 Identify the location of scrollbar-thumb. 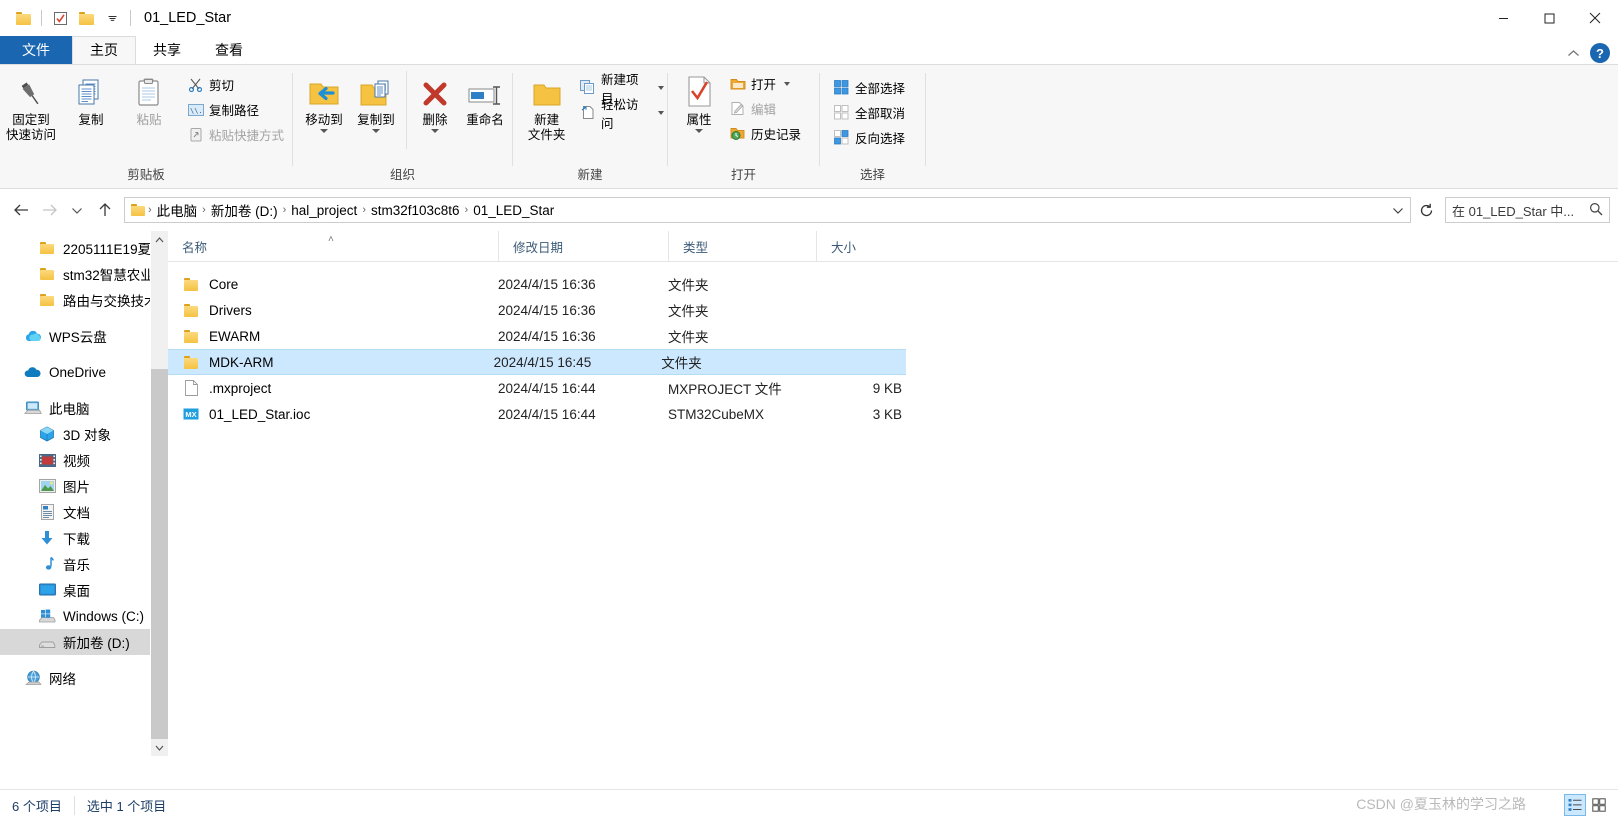
(159, 562).